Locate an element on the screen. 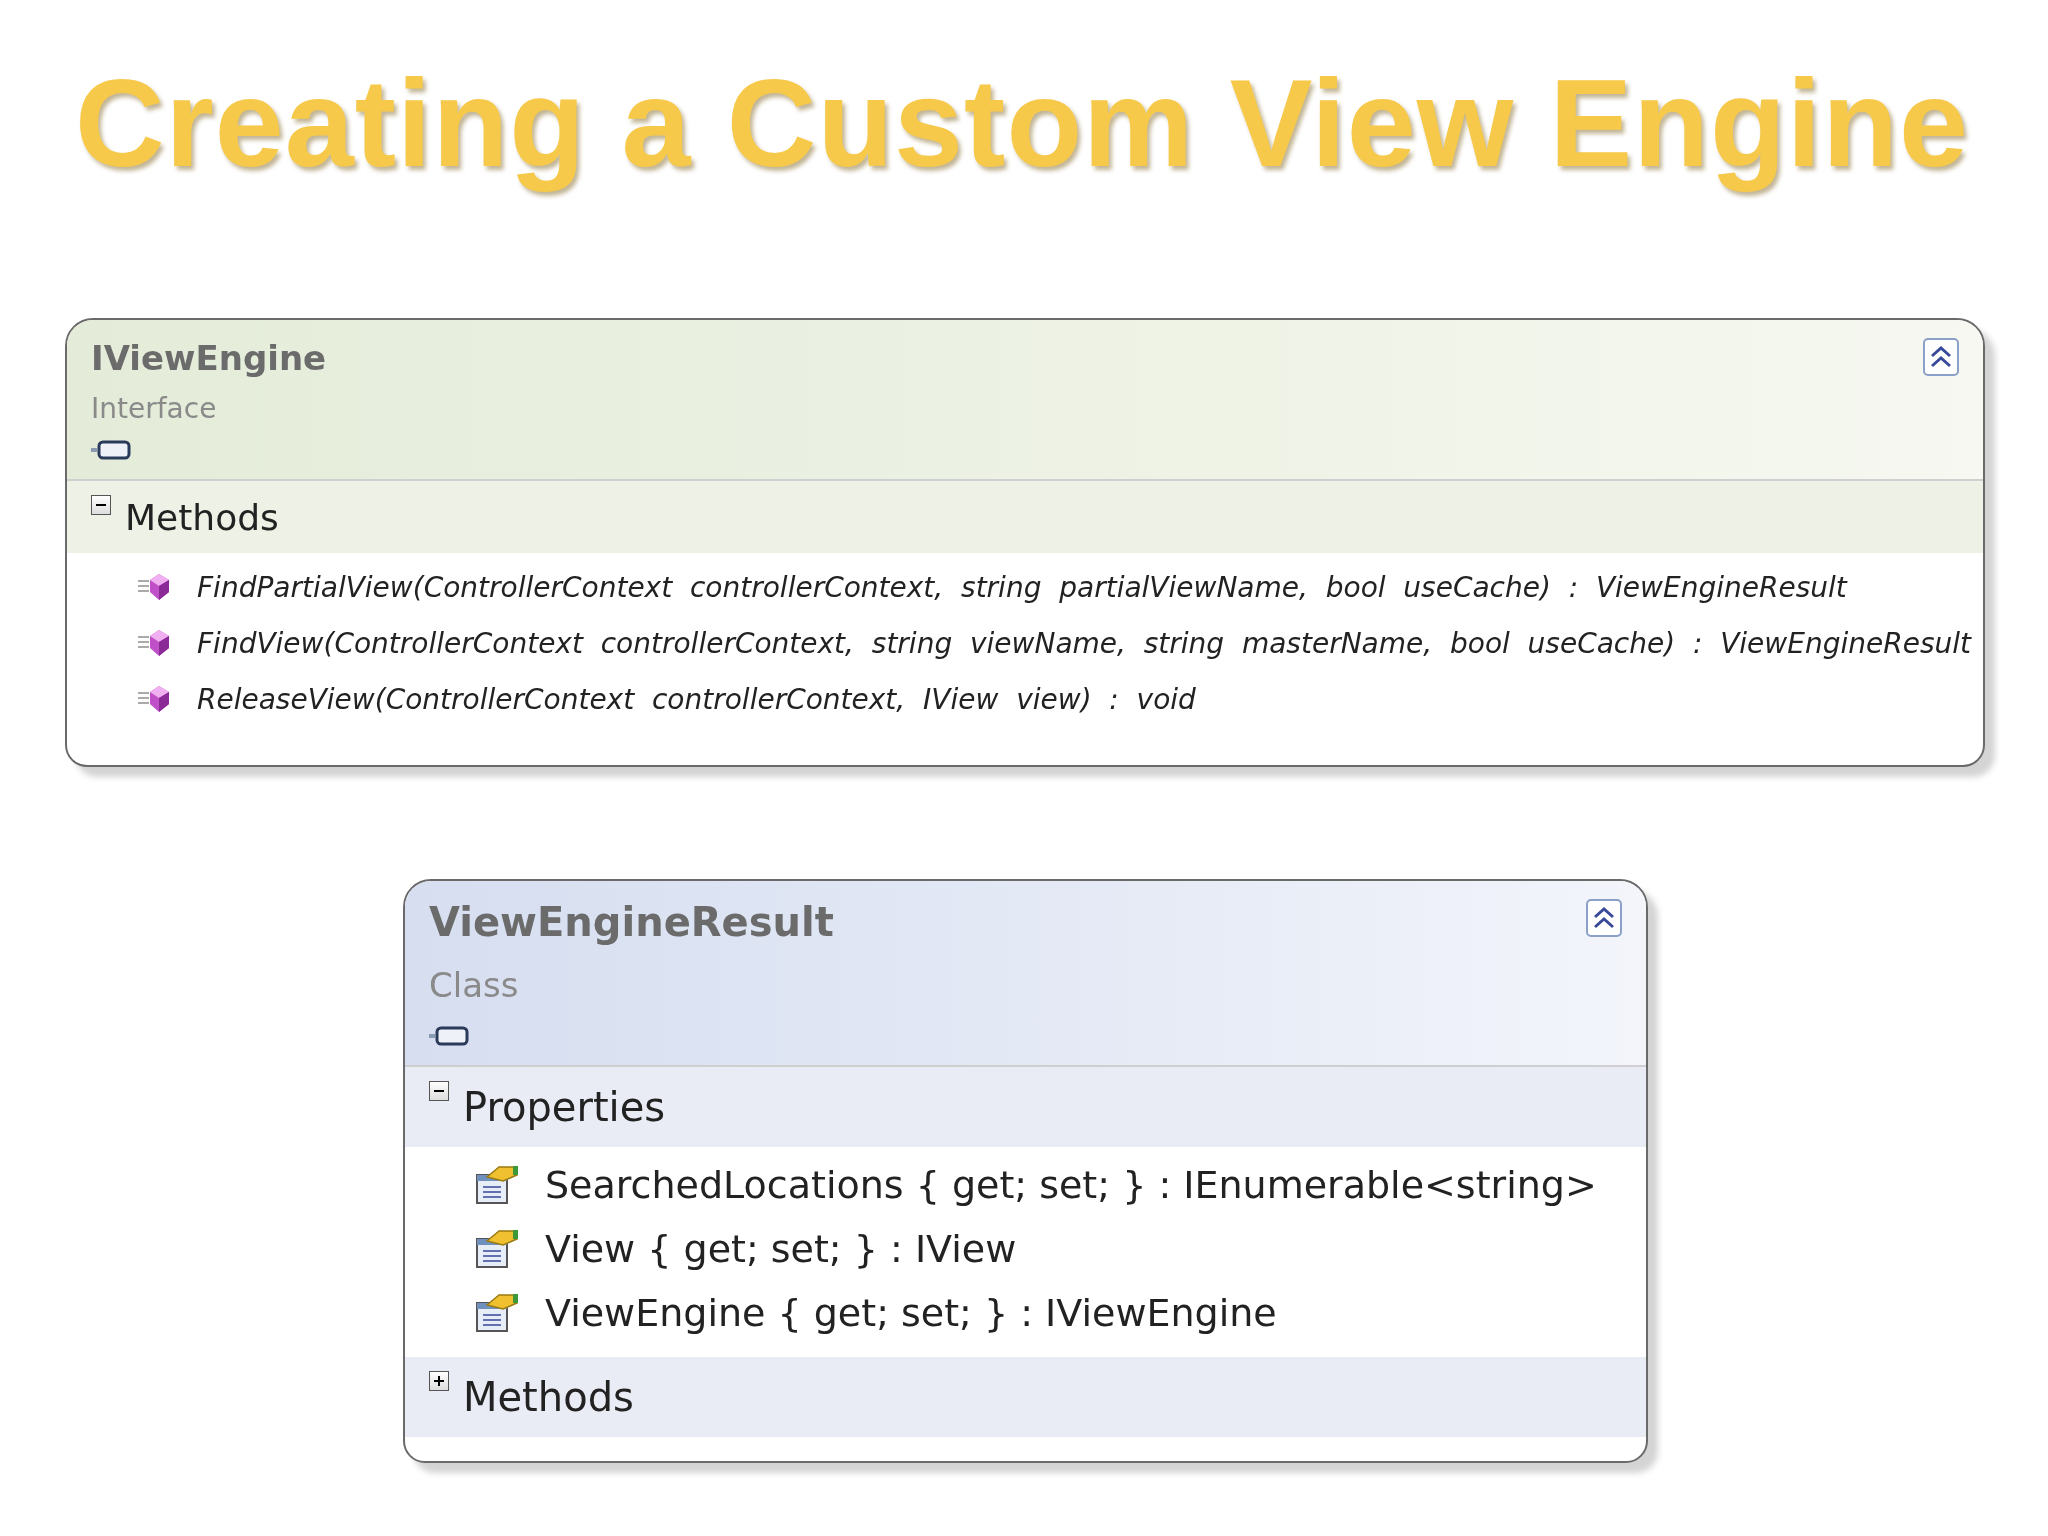 The image size is (2048, 1536). property-signature: ViewEngine { get; set; } : IViewEngine is located at coordinates (911, 1313).